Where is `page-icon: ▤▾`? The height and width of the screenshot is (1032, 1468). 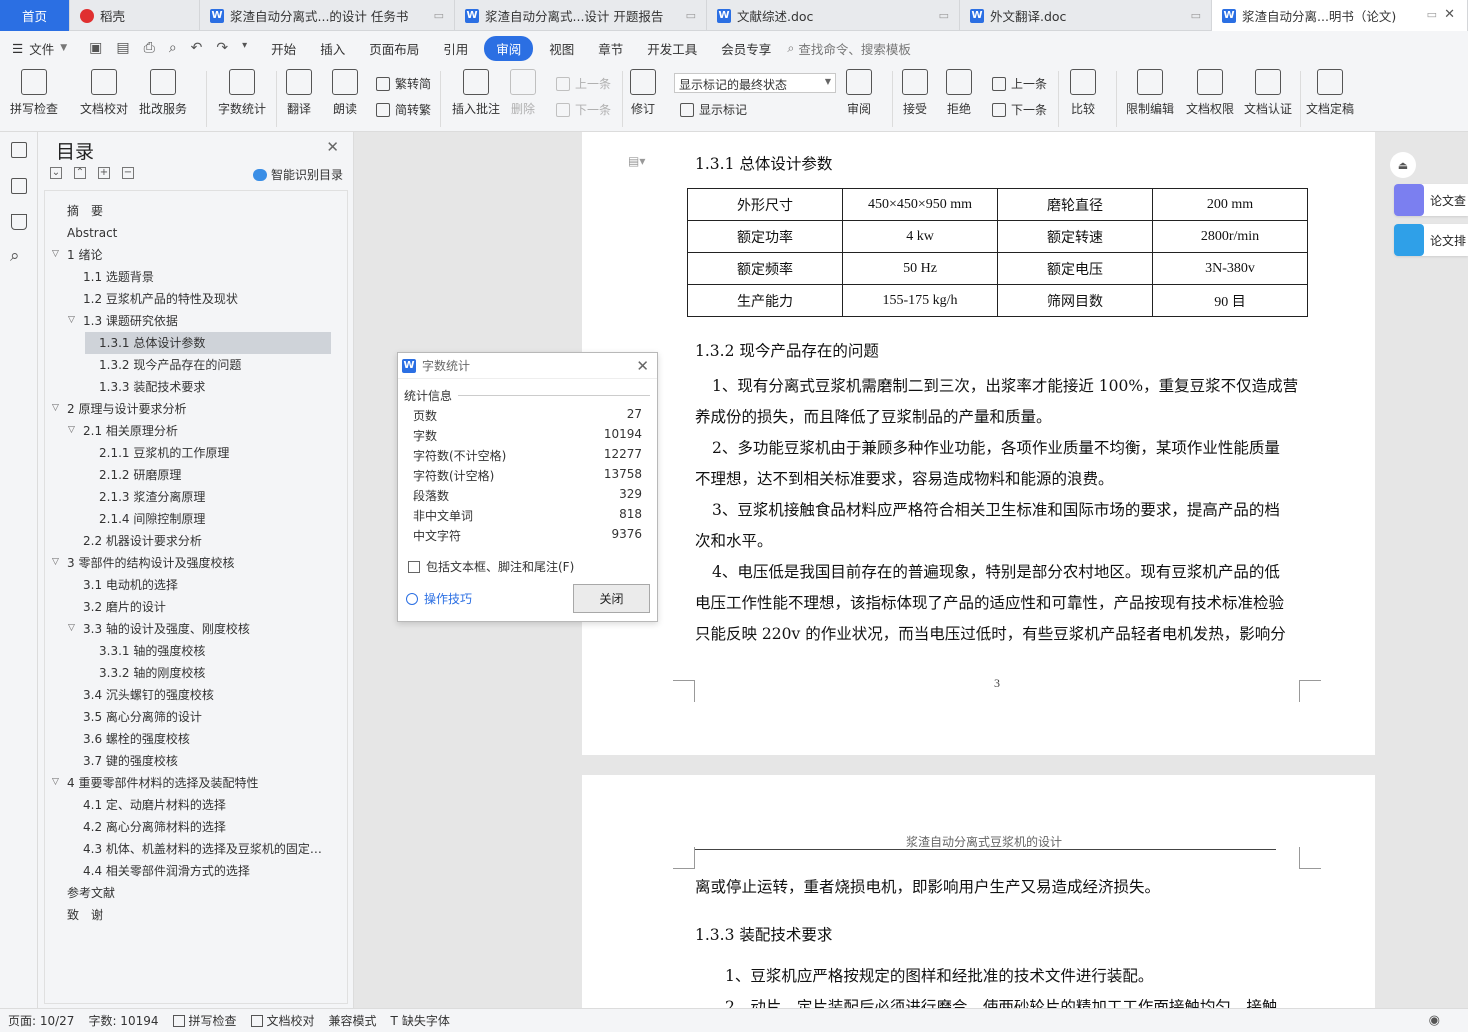 page-icon: ▤▾ is located at coordinates (636, 161).